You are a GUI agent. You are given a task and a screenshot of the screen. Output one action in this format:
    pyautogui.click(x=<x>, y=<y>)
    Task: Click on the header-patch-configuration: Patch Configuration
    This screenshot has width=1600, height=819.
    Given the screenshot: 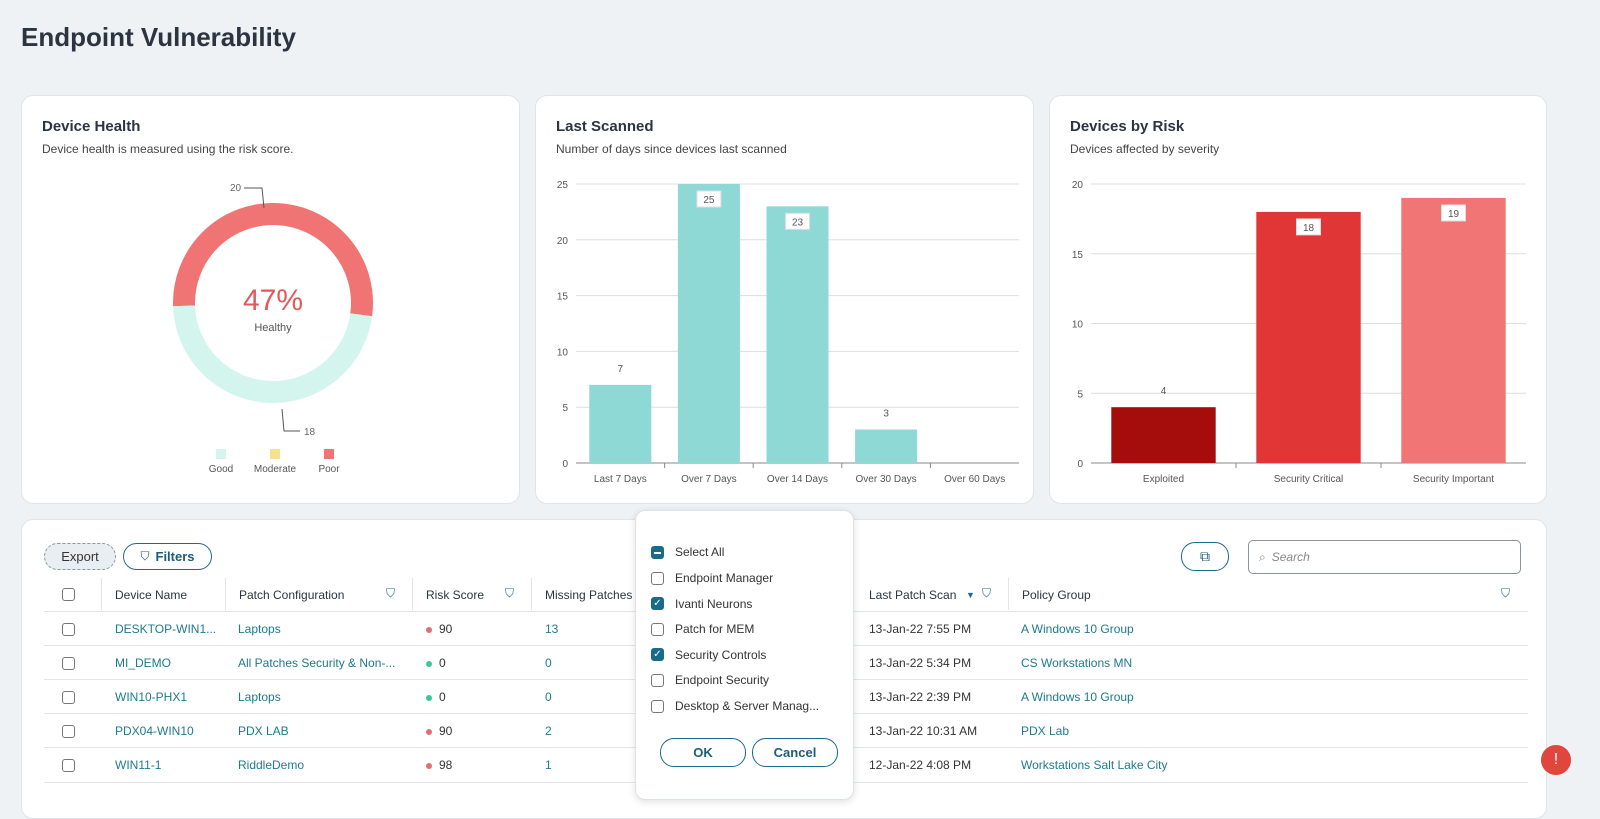 What is the action you would take?
    pyautogui.click(x=291, y=595)
    